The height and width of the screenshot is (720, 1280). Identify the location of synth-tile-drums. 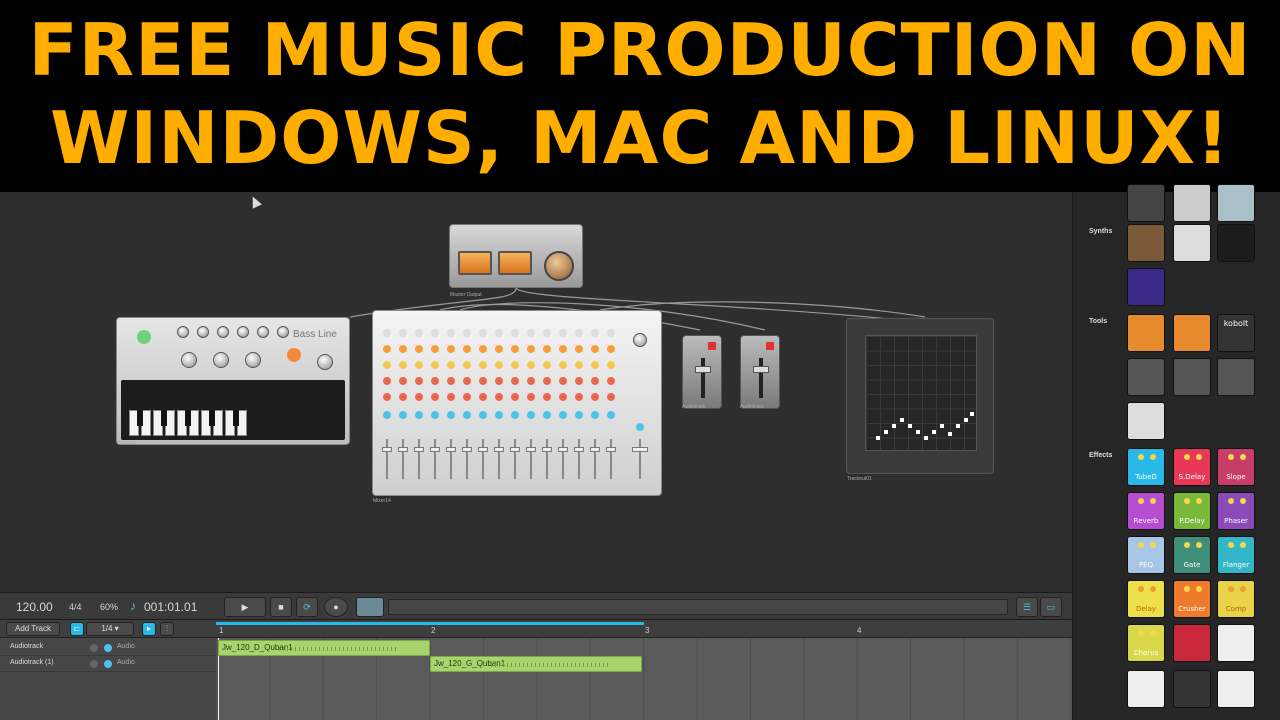
(1146, 243).